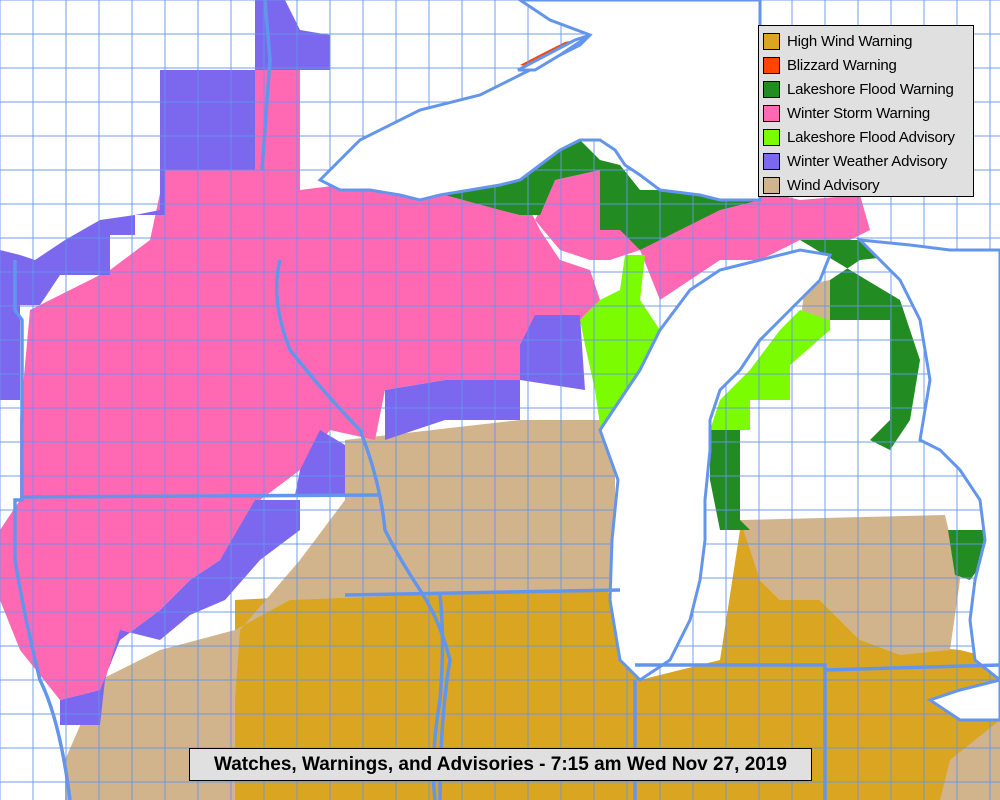 The width and height of the screenshot is (1000, 800). I want to click on legend-item-high-wind-warning: High Wind Warning, so click(866, 41).